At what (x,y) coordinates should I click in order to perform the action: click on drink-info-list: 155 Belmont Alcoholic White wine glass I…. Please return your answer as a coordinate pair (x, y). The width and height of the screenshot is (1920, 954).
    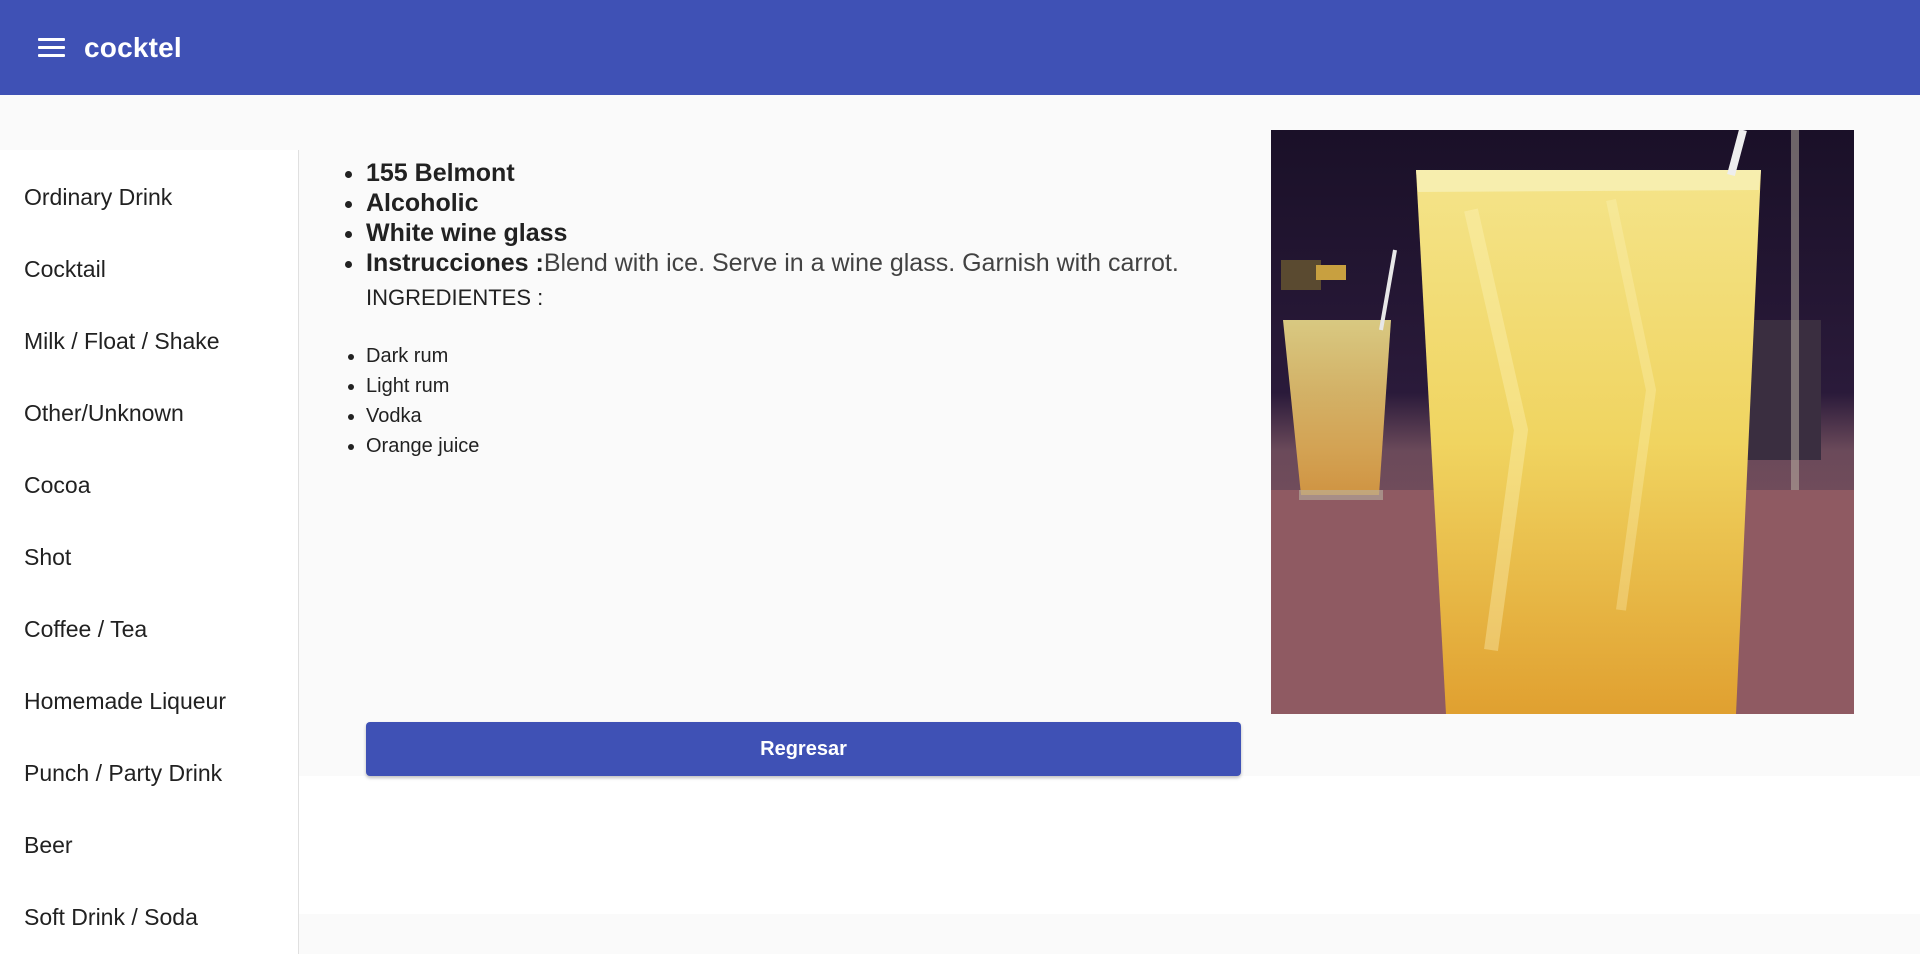
    Looking at the image, I should click on (790, 218).